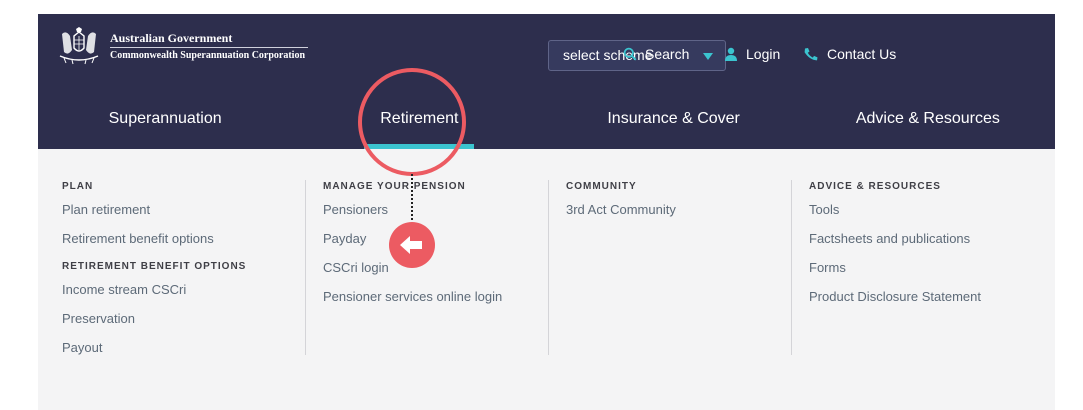 The width and height of the screenshot is (1083, 410). I want to click on menu-heading-advice: ADVICE & RESOURCES, so click(875, 186).